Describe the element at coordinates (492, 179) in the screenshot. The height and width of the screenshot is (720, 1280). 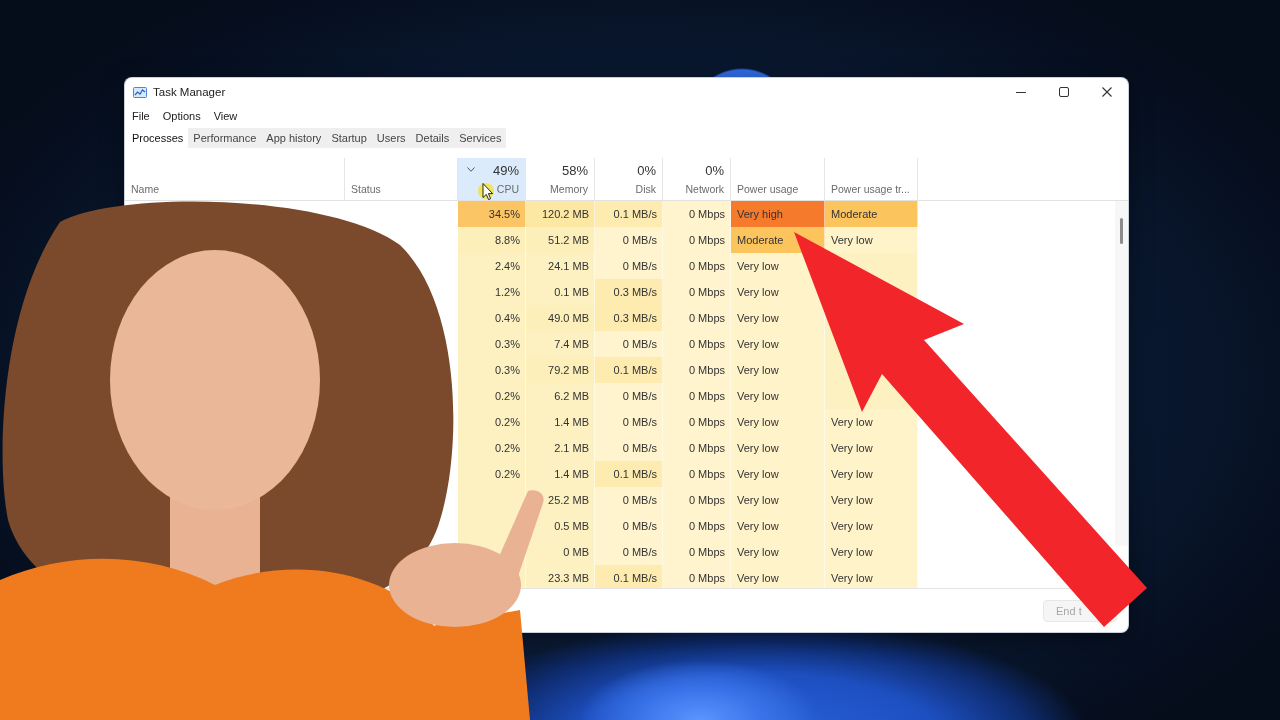
I see `column-header: 49% CPU` at that location.